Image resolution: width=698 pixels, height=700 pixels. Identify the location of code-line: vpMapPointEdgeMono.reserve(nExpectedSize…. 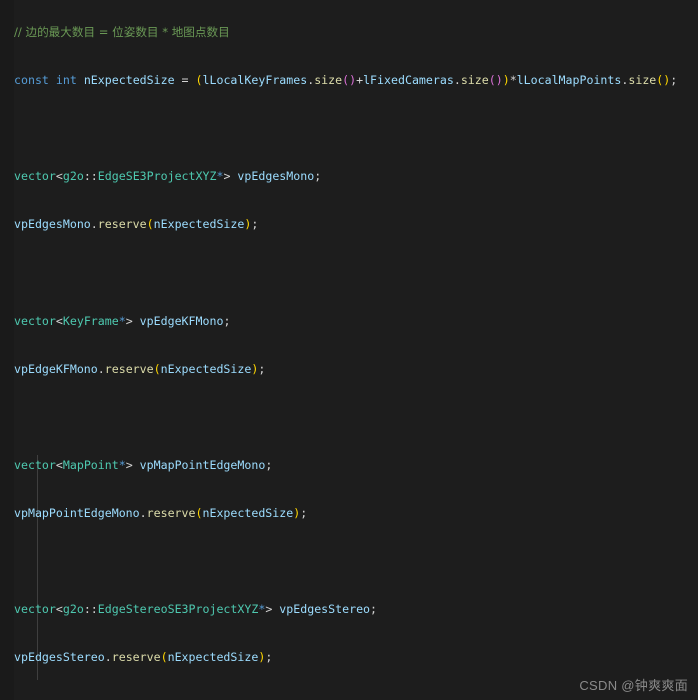
(356, 513).